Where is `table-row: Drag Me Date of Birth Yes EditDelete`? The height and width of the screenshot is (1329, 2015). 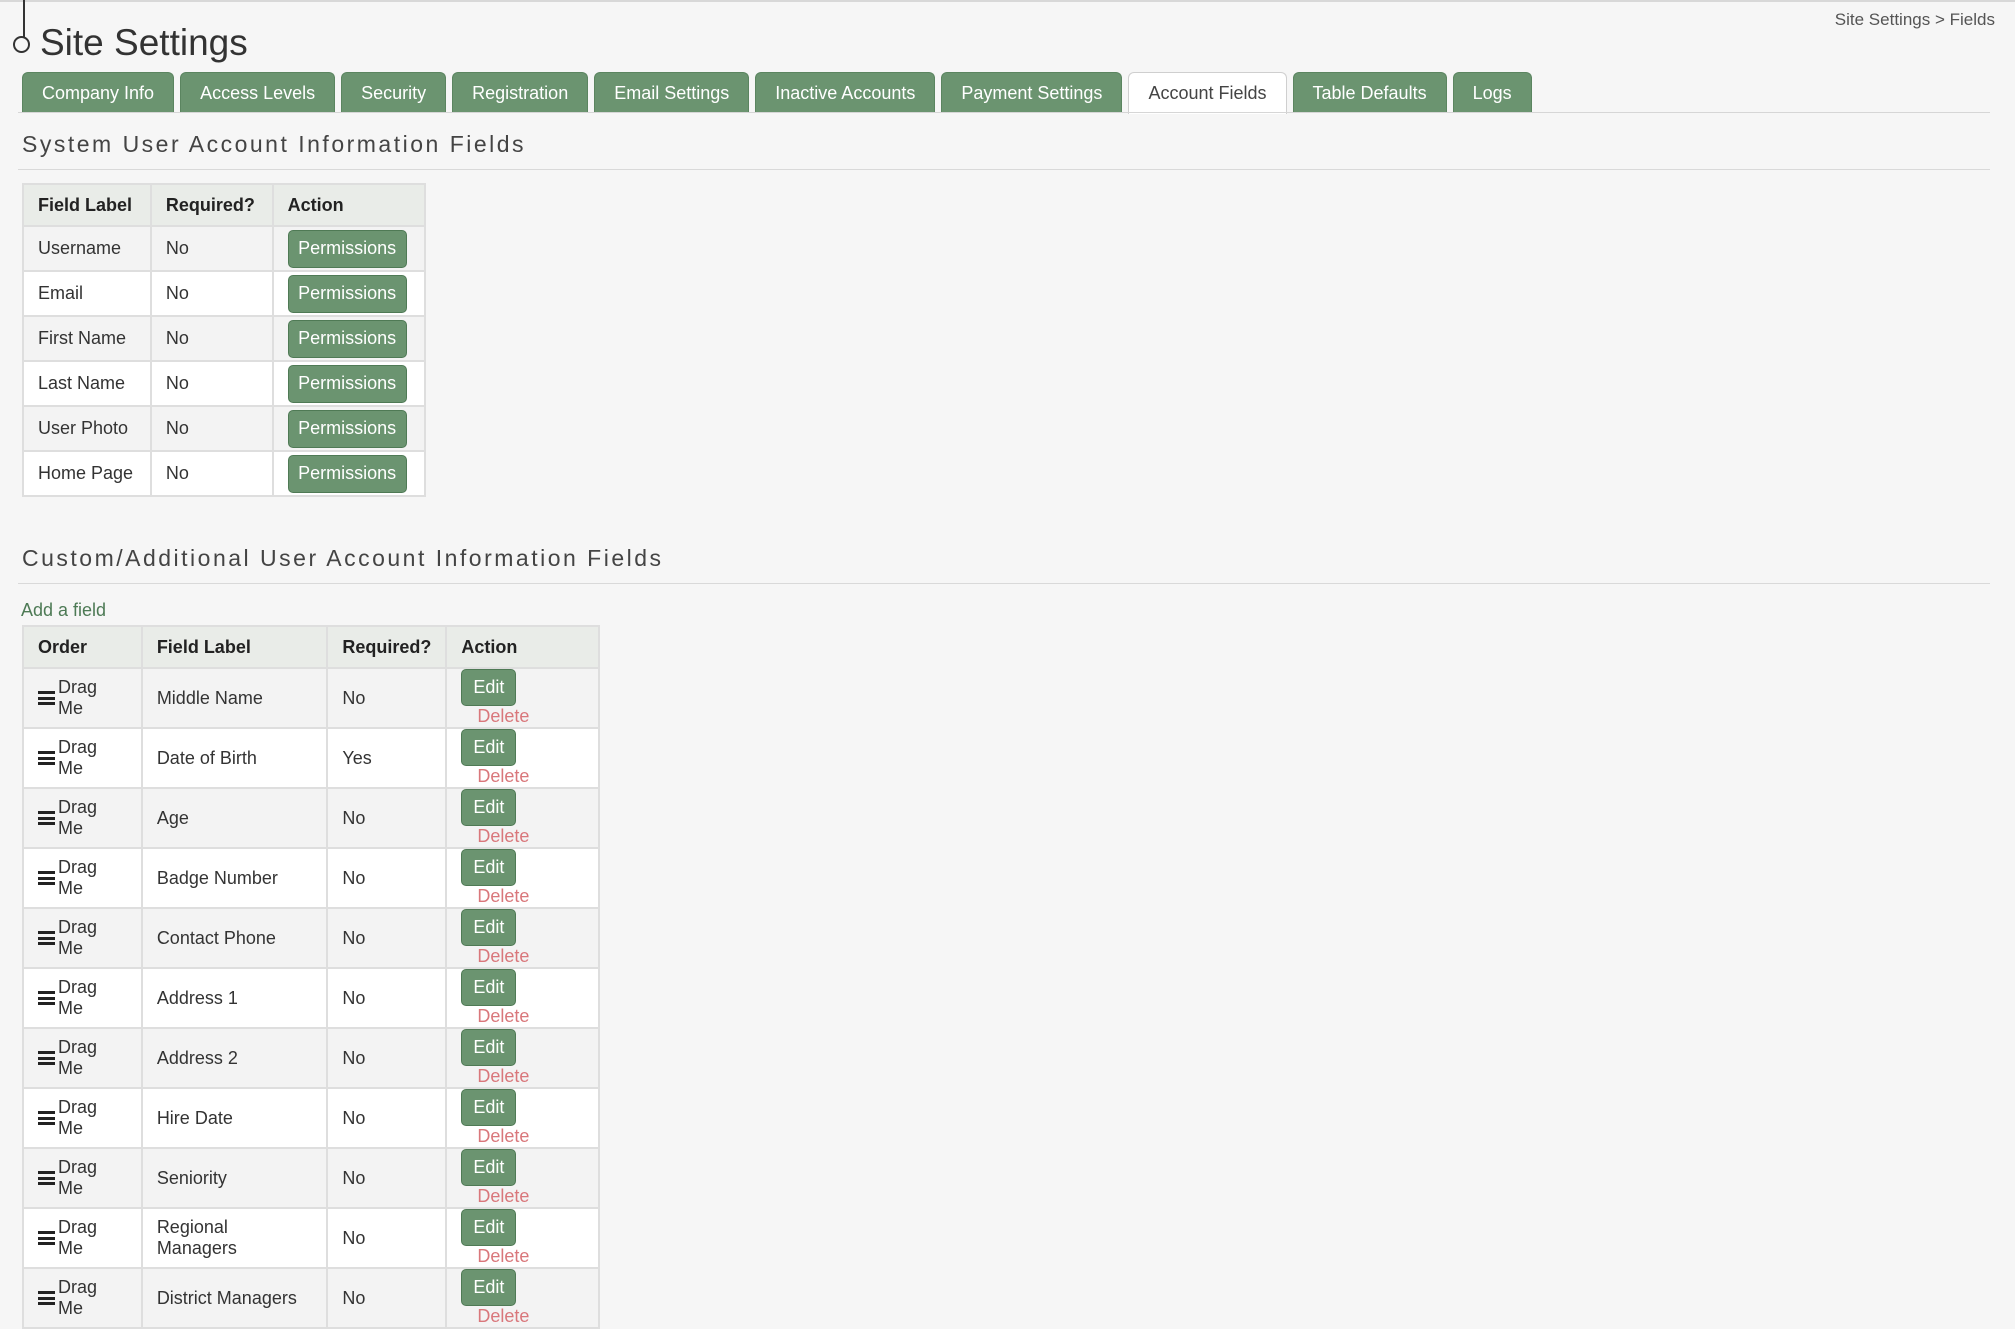 table-row: Drag Me Date of Birth Yes EditDelete is located at coordinates (311, 758).